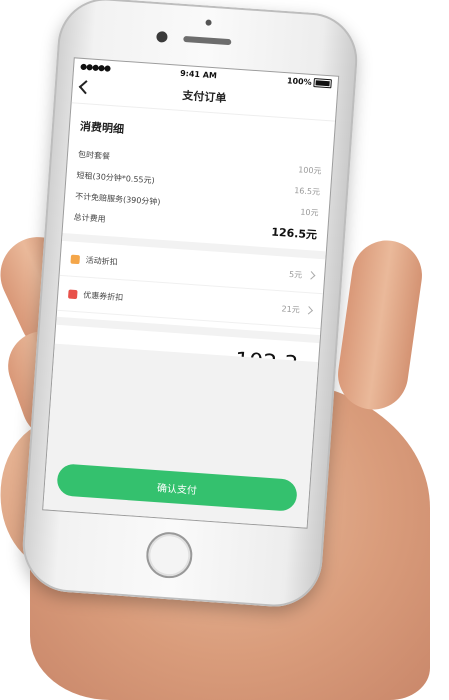 The width and height of the screenshot is (449, 700). Describe the element at coordinates (95, 67) in the screenshot. I see `signal-icon: ●●●●●` at that location.